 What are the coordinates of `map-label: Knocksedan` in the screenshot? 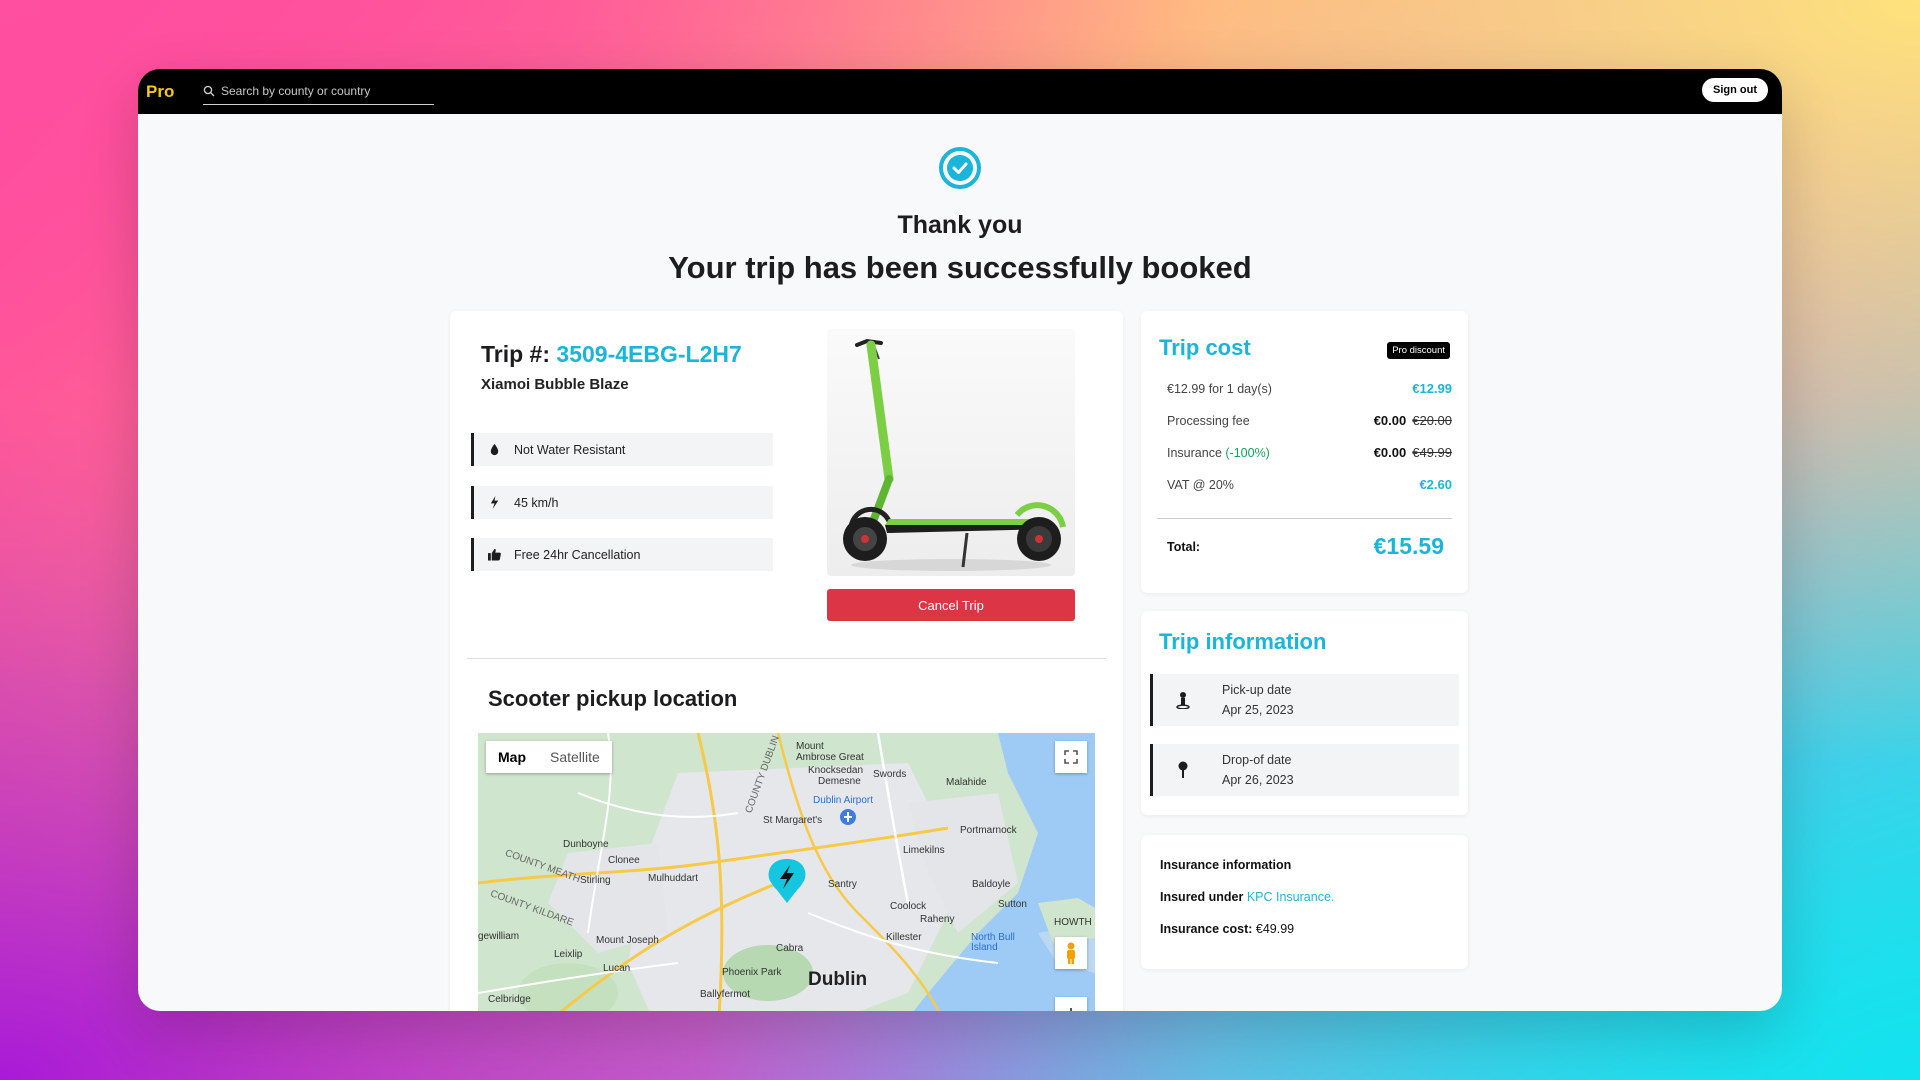 It's located at (836, 770).